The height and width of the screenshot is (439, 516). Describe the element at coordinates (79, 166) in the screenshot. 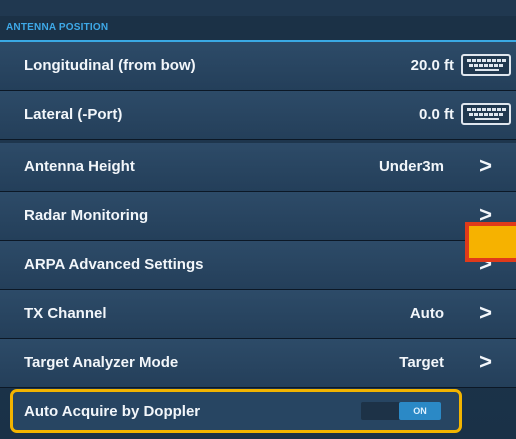

I see `antenna-height-label: Antenna Height` at that location.